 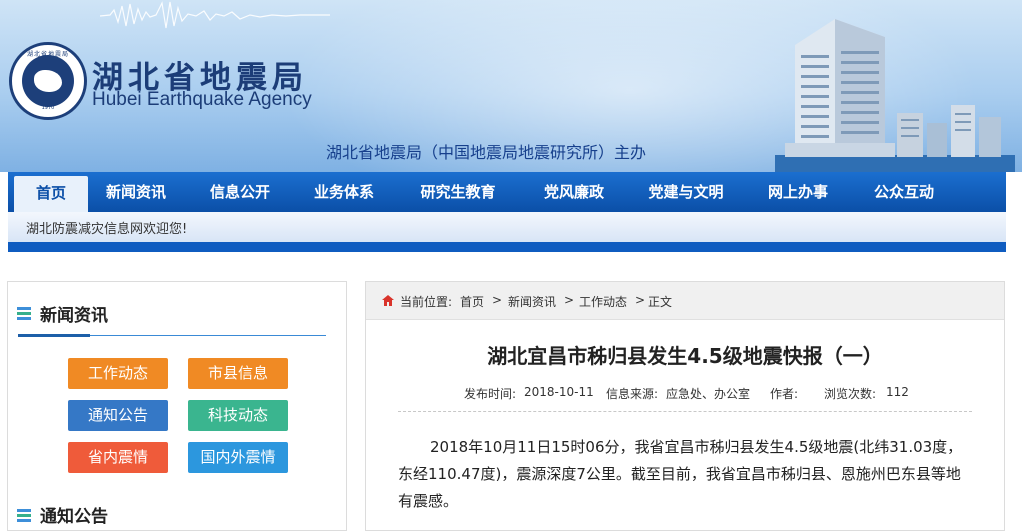 I want to click on nav-item-party-integrity: 党风廉政, so click(x=574, y=192).